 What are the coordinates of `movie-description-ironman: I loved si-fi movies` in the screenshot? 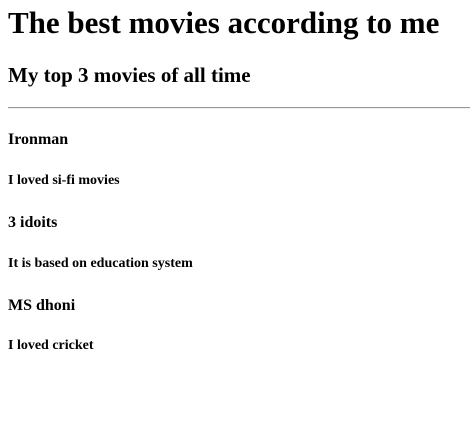 It's located at (64, 180).